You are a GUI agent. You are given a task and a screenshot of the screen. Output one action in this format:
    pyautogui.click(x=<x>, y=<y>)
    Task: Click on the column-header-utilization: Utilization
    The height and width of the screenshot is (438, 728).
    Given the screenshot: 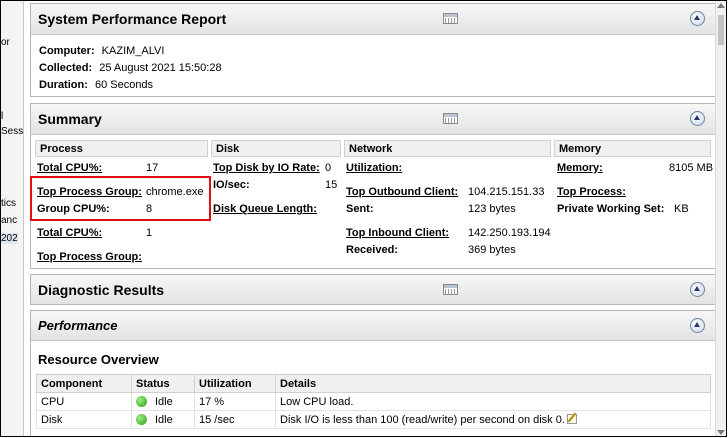 What is the action you would take?
    pyautogui.click(x=235, y=383)
    